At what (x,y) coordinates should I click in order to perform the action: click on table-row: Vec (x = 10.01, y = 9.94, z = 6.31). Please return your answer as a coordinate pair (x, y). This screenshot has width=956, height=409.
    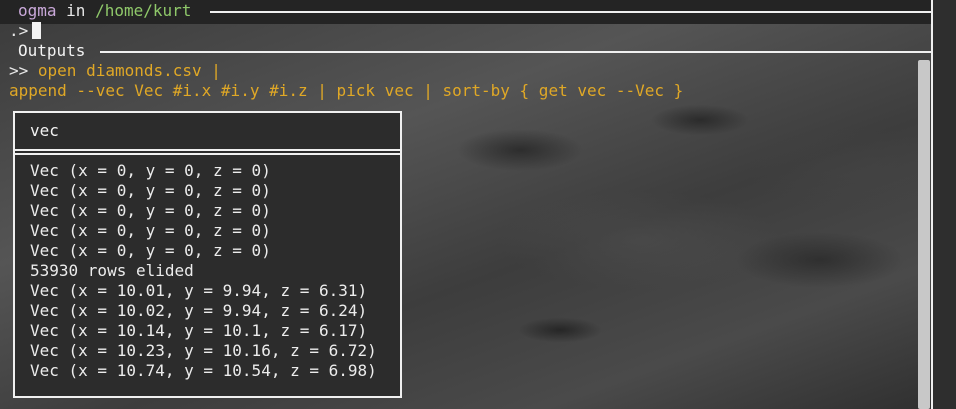
    Looking at the image, I should click on (199, 290).